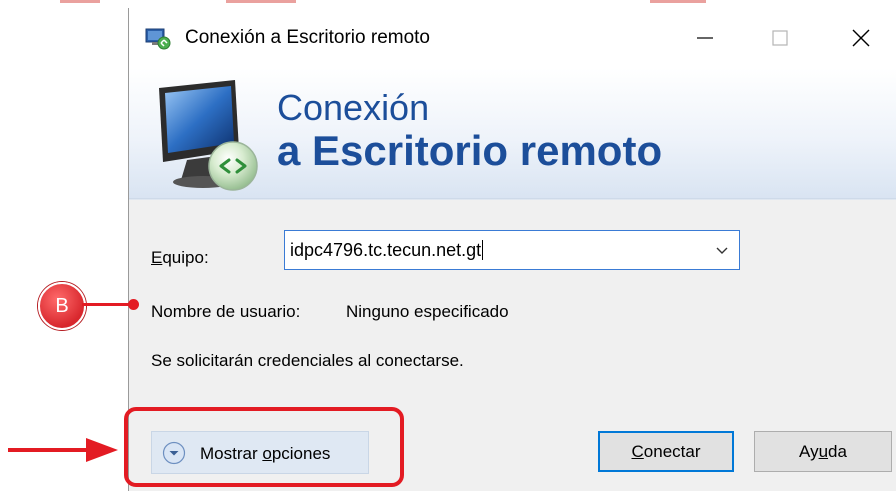 Image resolution: width=896 pixels, height=491 pixels. I want to click on maximize-icon, so click(780, 38).